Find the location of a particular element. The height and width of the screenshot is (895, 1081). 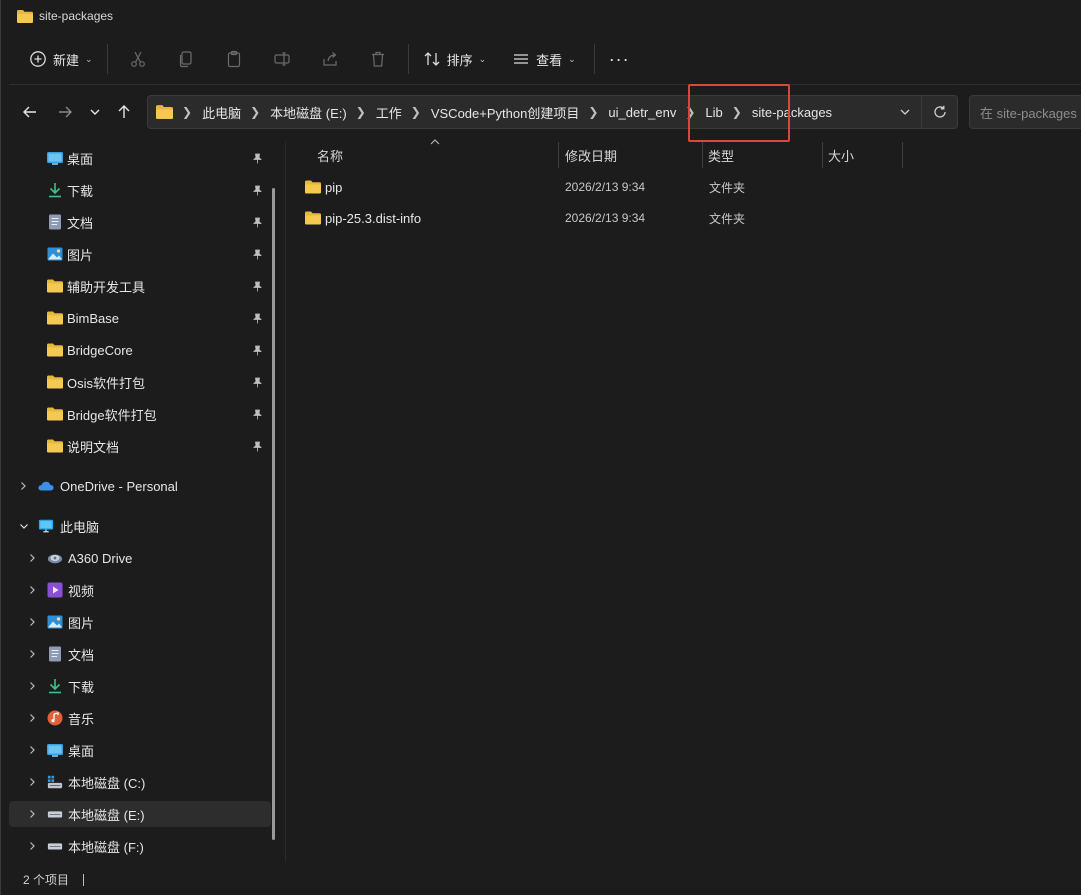

nav-item-label: BridgeCore is located at coordinates (100, 350).